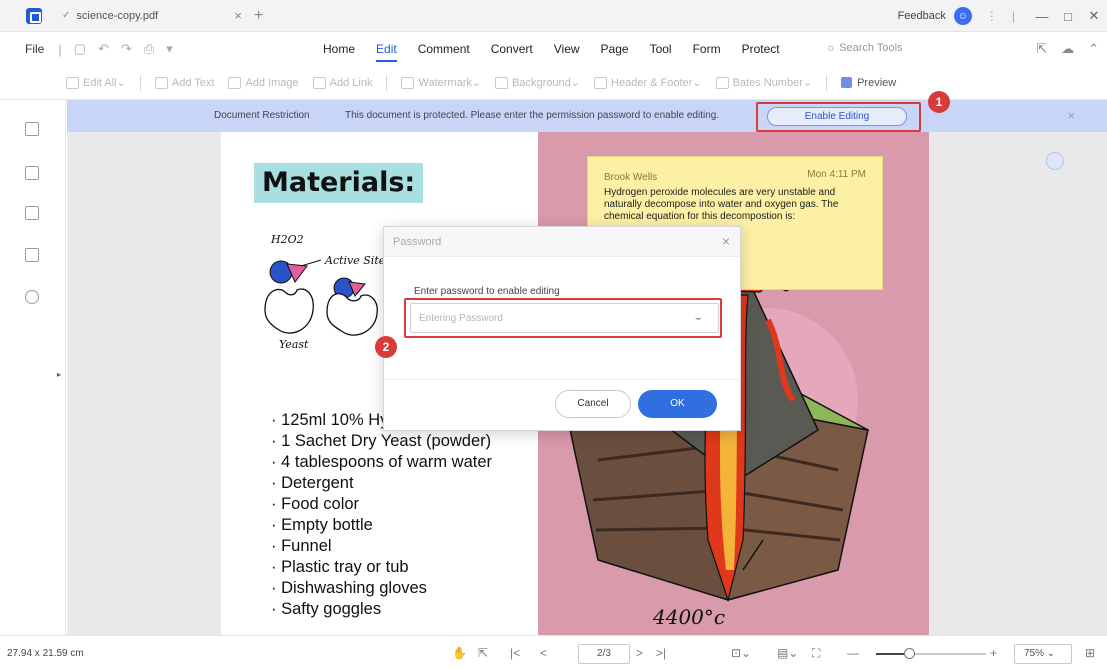 This screenshot has width=1107, height=670. I want to click on zoom-in-icon: +, so click(993, 653).